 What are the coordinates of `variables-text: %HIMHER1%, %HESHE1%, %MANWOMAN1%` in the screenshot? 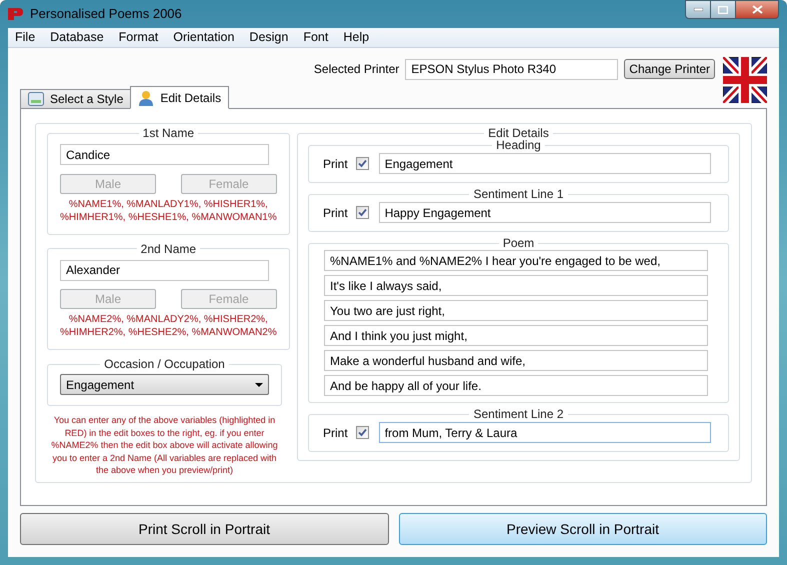 It's located at (168, 217).